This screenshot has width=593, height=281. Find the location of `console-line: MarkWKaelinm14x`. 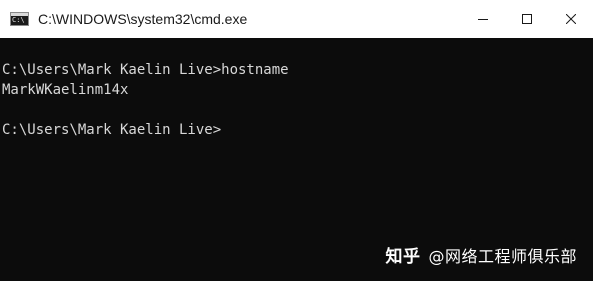

console-line: MarkWKaelinm14x is located at coordinates (65, 90).